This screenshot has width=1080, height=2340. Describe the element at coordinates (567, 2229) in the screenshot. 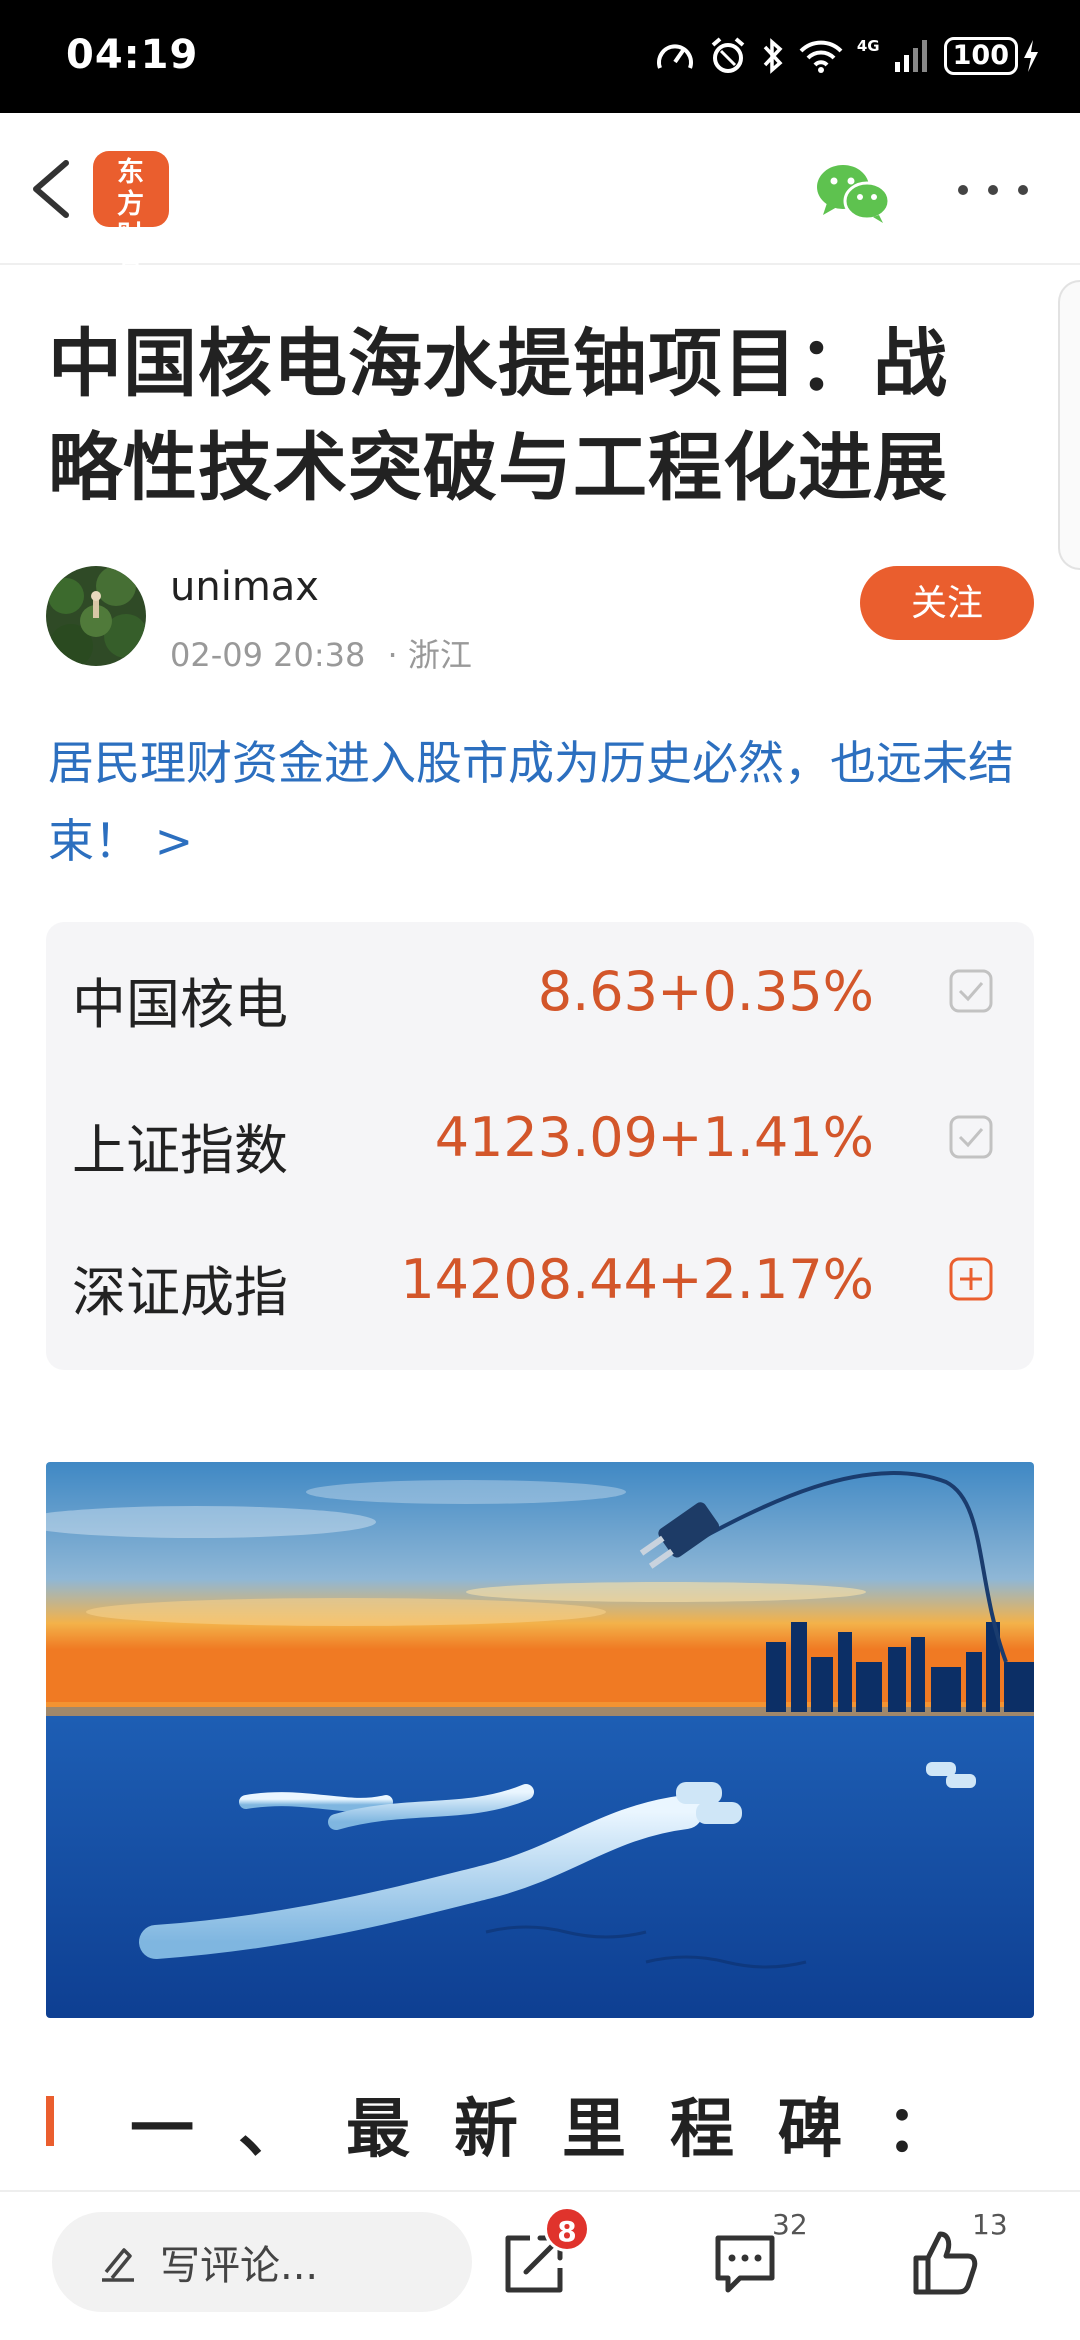

I see `share-badge: 8` at that location.